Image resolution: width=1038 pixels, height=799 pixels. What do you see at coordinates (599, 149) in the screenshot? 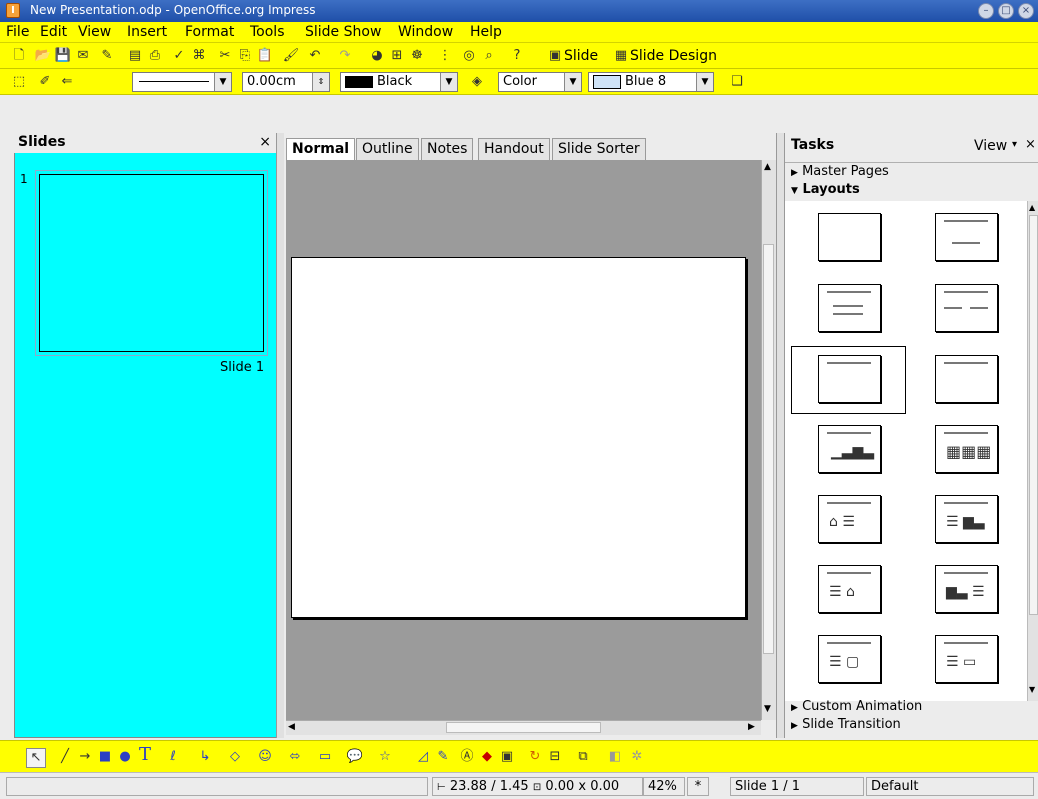
I see `tab-slide-sorter: Slide Sorter` at bounding box center [599, 149].